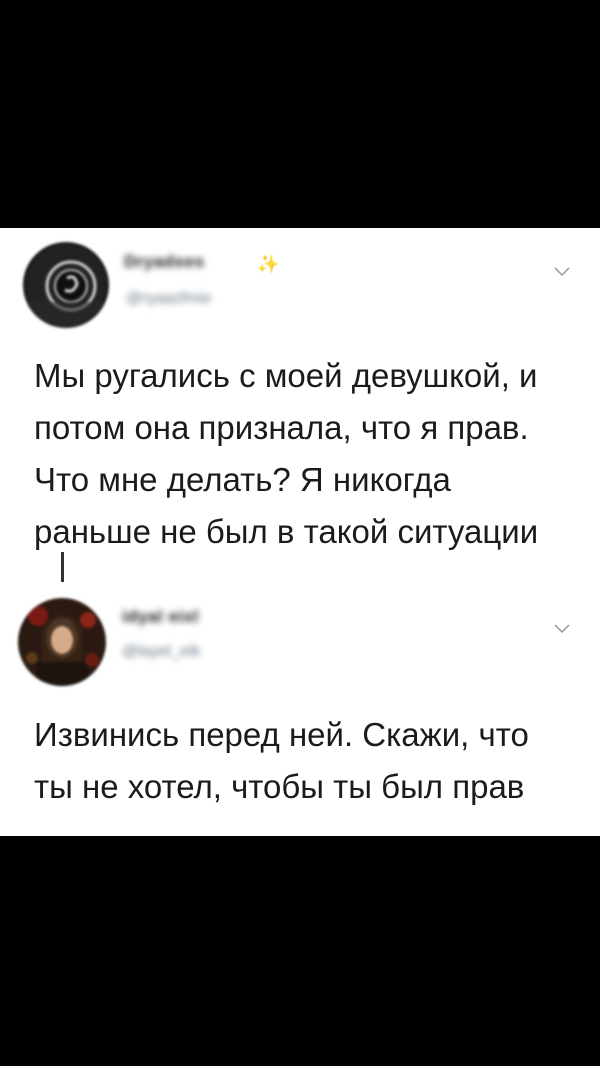 The height and width of the screenshot is (1066, 600). What do you see at coordinates (169, 299) in the screenshot?
I see `user-handle: @ryaazfmie` at bounding box center [169, 299].